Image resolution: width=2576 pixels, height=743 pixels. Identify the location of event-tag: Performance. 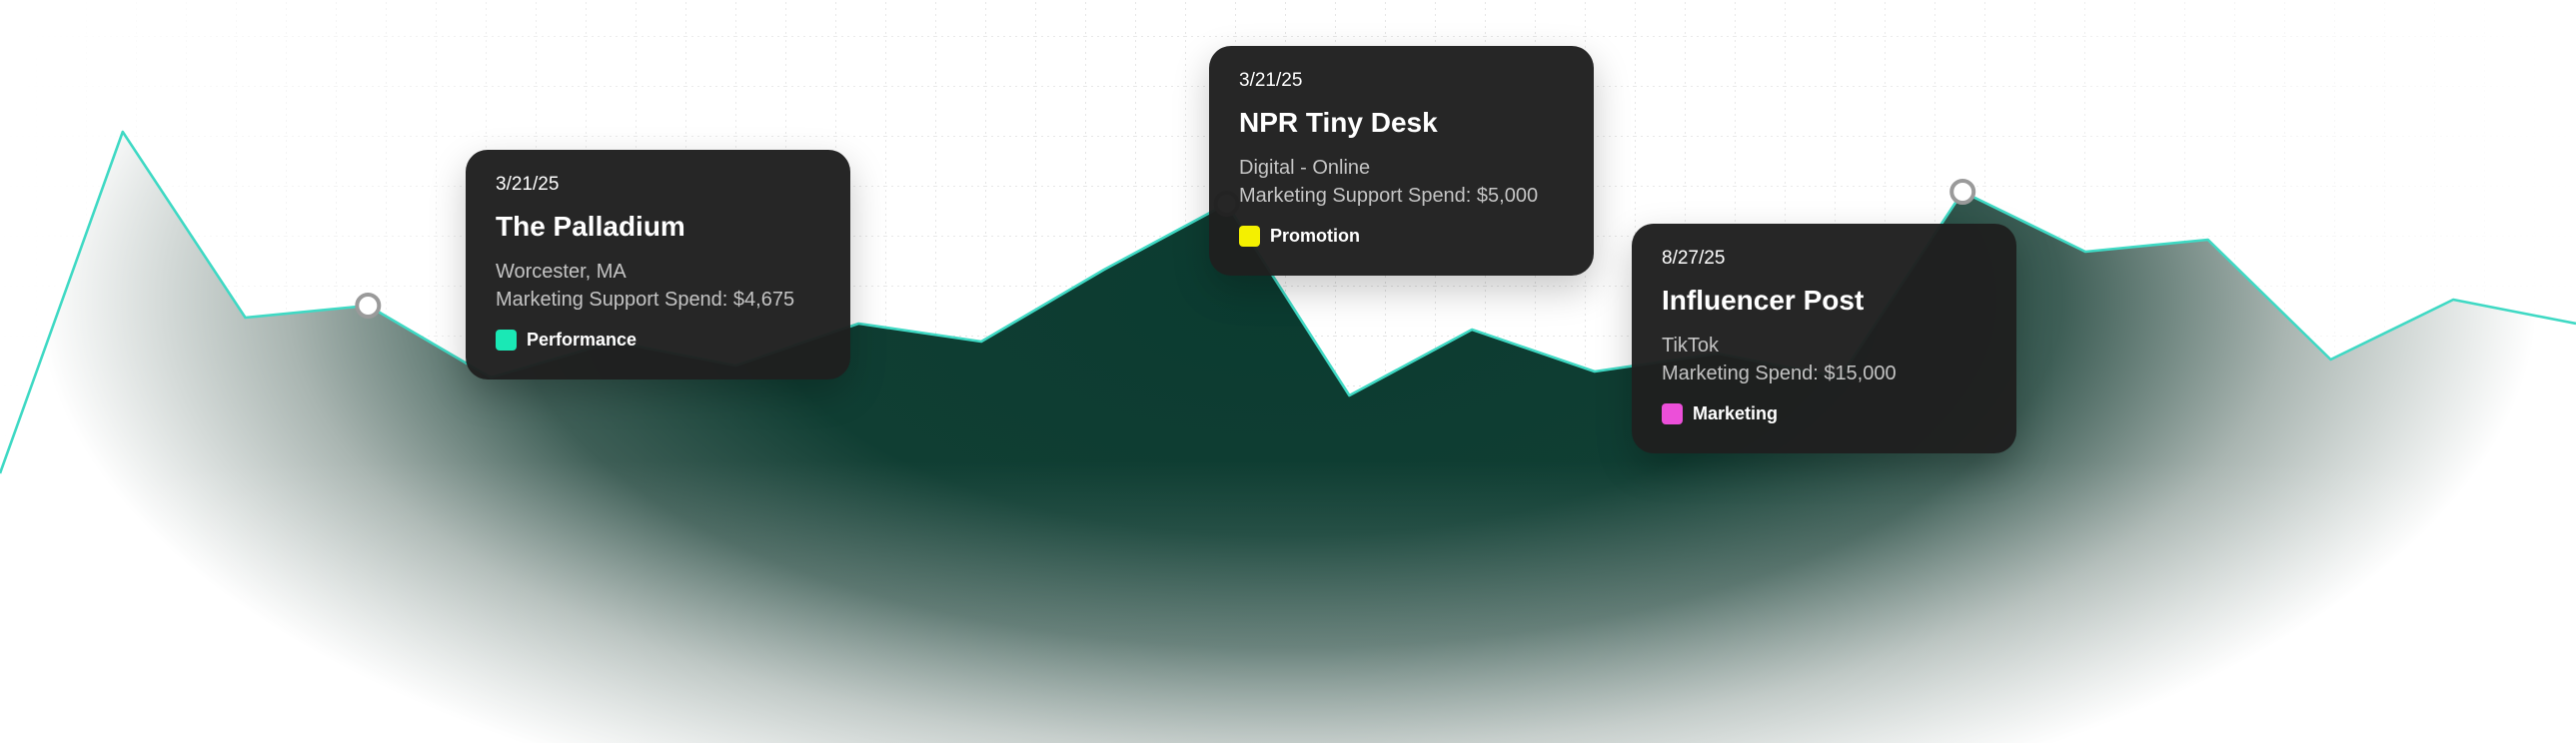
(658, 340).